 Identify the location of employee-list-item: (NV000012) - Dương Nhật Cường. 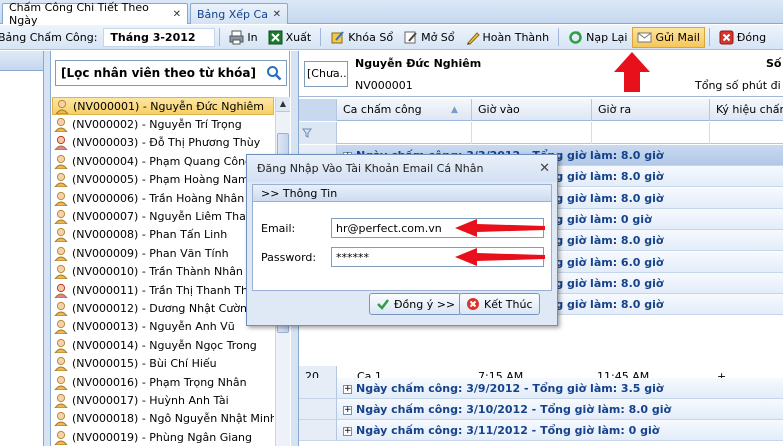
(163, 308).